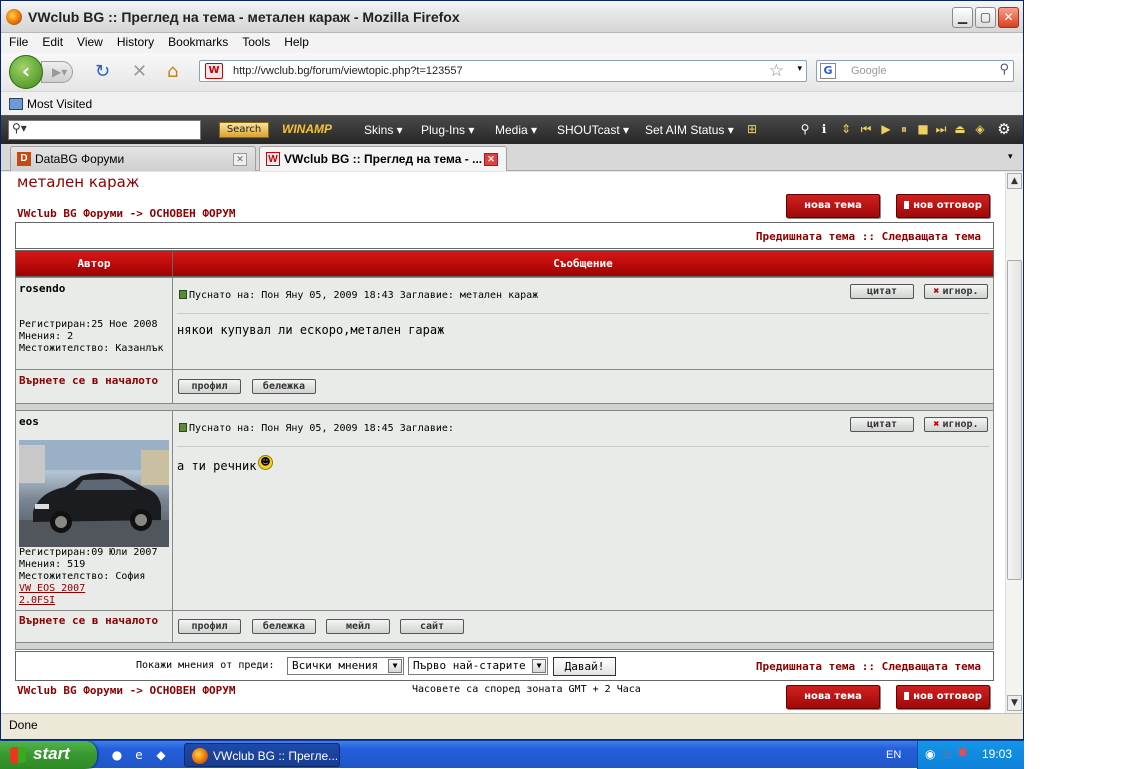 The width and height of the screenshot is (1137, 769). What do you see at coordinates (1004, 69) in the screenshot?
I see `magnifier-icon: ⚲` at bounding box center [1004, 69].